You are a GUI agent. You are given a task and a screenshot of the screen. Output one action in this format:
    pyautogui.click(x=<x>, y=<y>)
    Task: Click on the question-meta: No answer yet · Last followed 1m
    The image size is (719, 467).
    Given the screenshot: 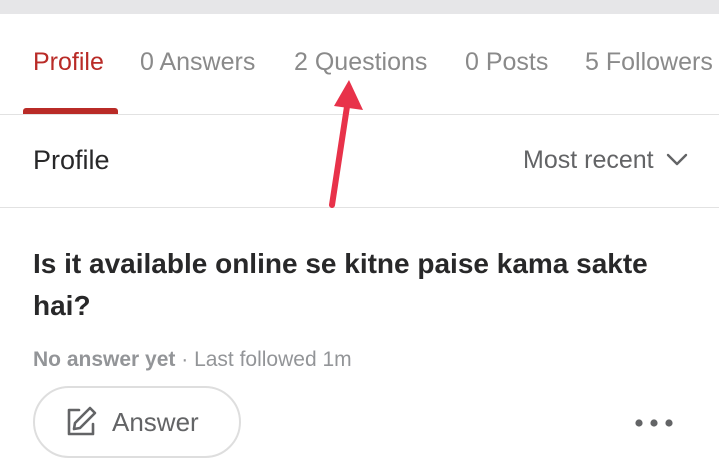 What is the action you would take?
    pyautogui.click(x=192, y=360)
    